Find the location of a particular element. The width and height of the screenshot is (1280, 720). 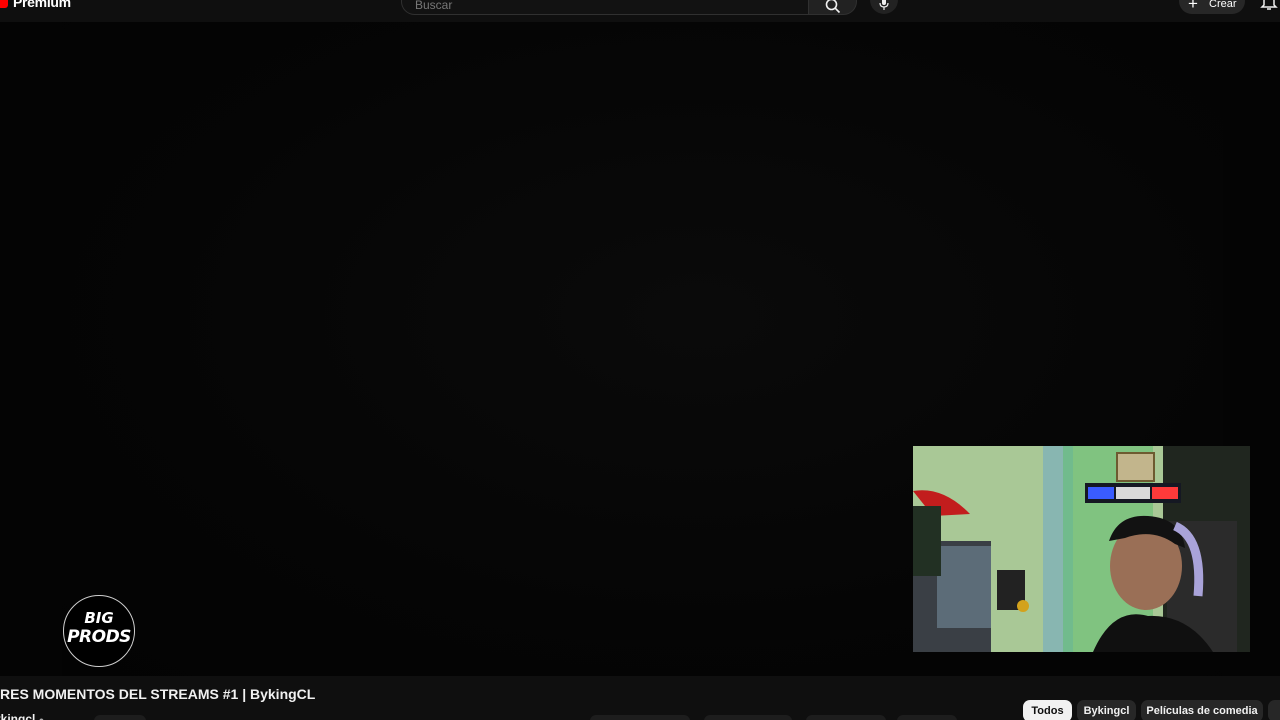

top-bar: Premium Buscar + Crear is located at coordinates (640, 11).